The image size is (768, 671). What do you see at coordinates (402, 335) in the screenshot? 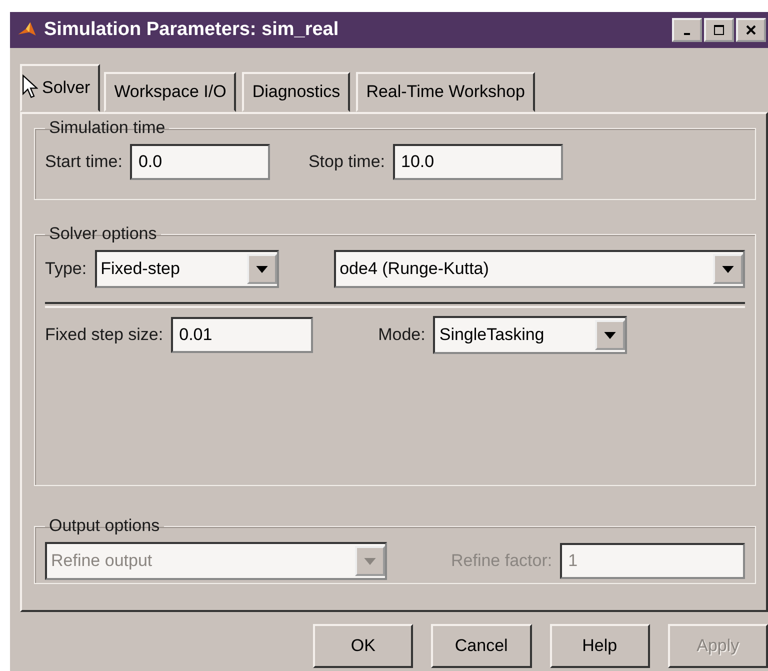
I see `field-label: Mode:` at bounding box center [402, 335].